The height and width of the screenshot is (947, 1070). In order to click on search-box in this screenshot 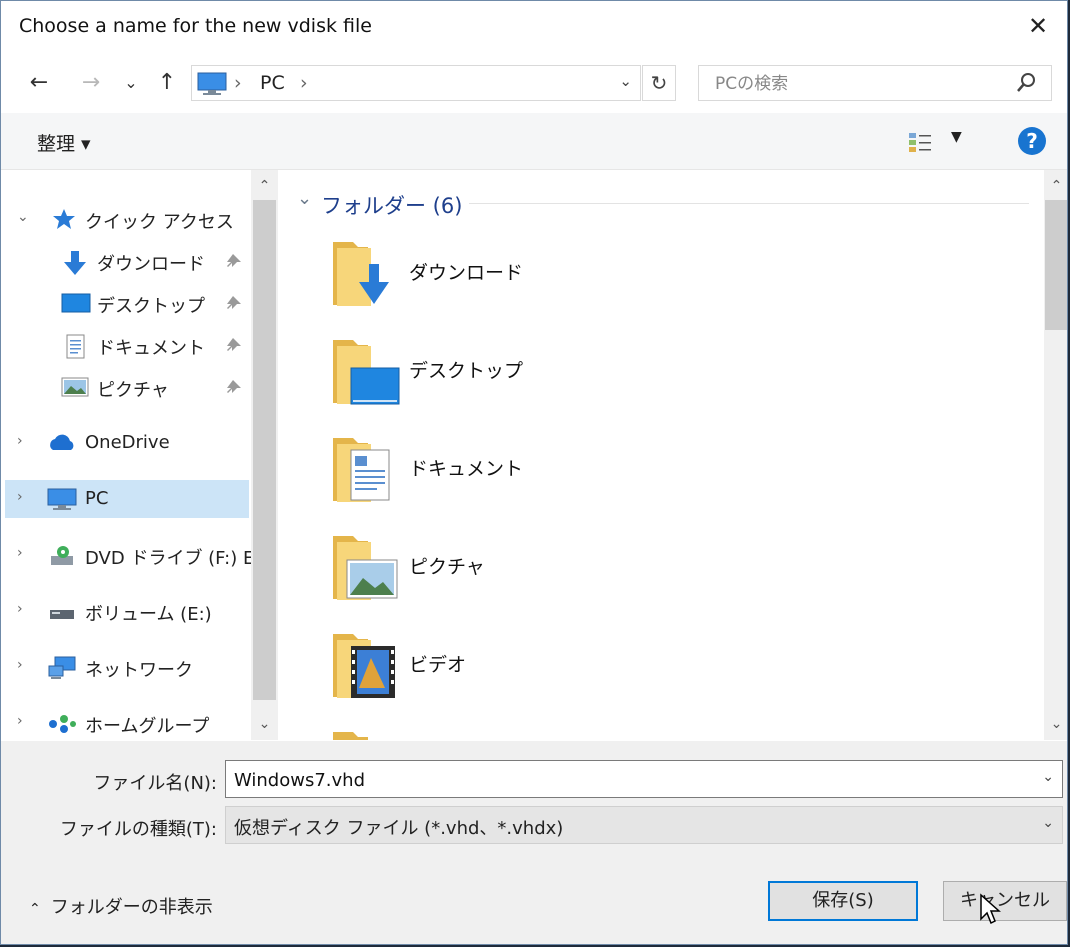, I will do `click(875, 83)`.